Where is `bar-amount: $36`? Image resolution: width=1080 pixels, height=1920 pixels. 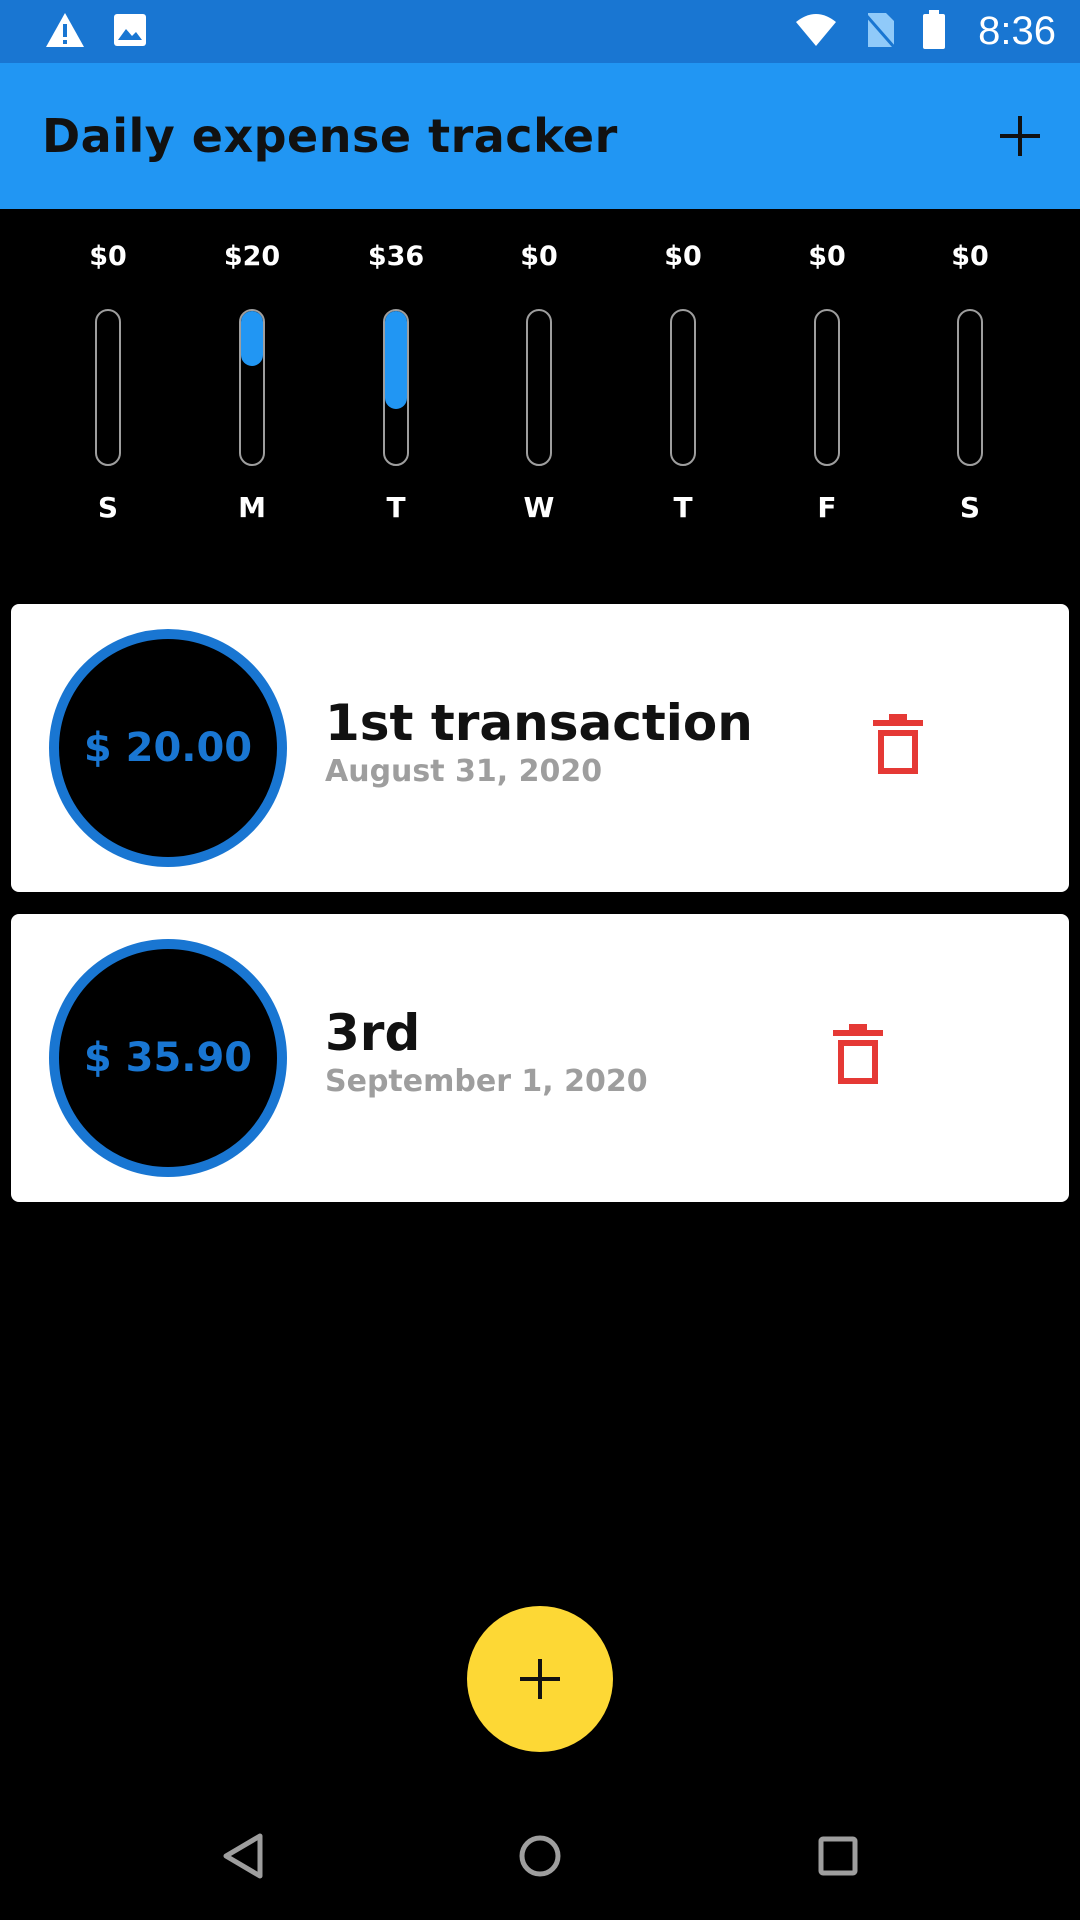
bar-amount: $36 is located at coordinates (396, 256).